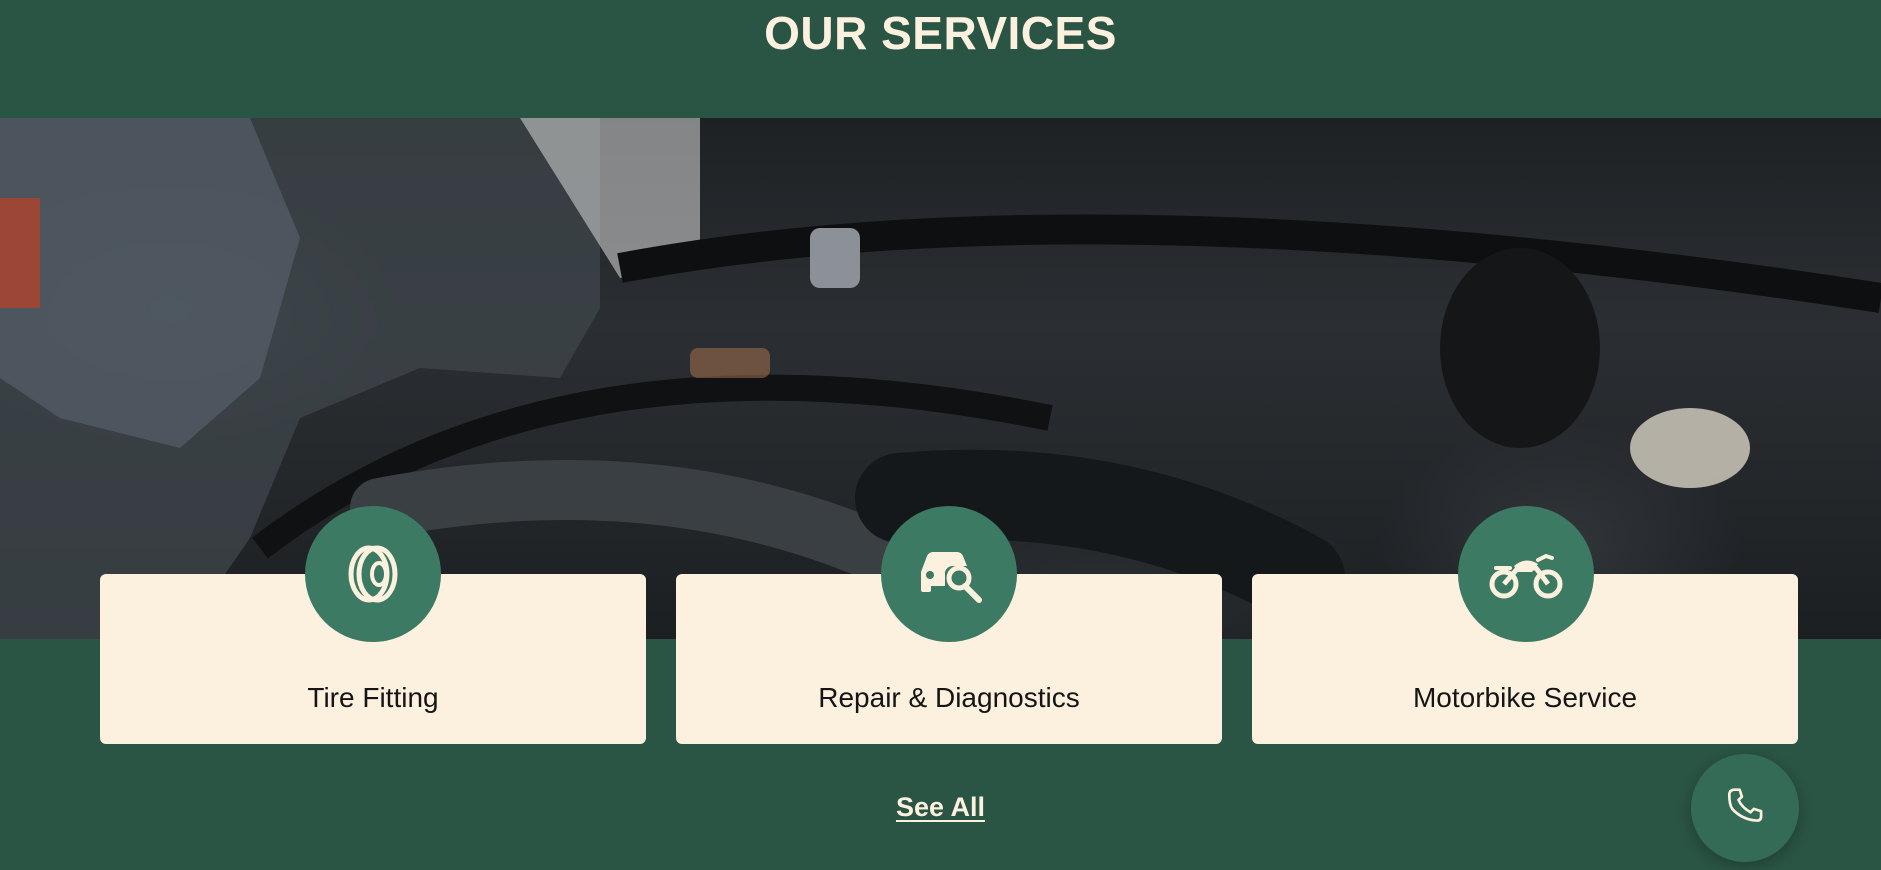  I want to click on see-all-link: See All, so click(940, 807).